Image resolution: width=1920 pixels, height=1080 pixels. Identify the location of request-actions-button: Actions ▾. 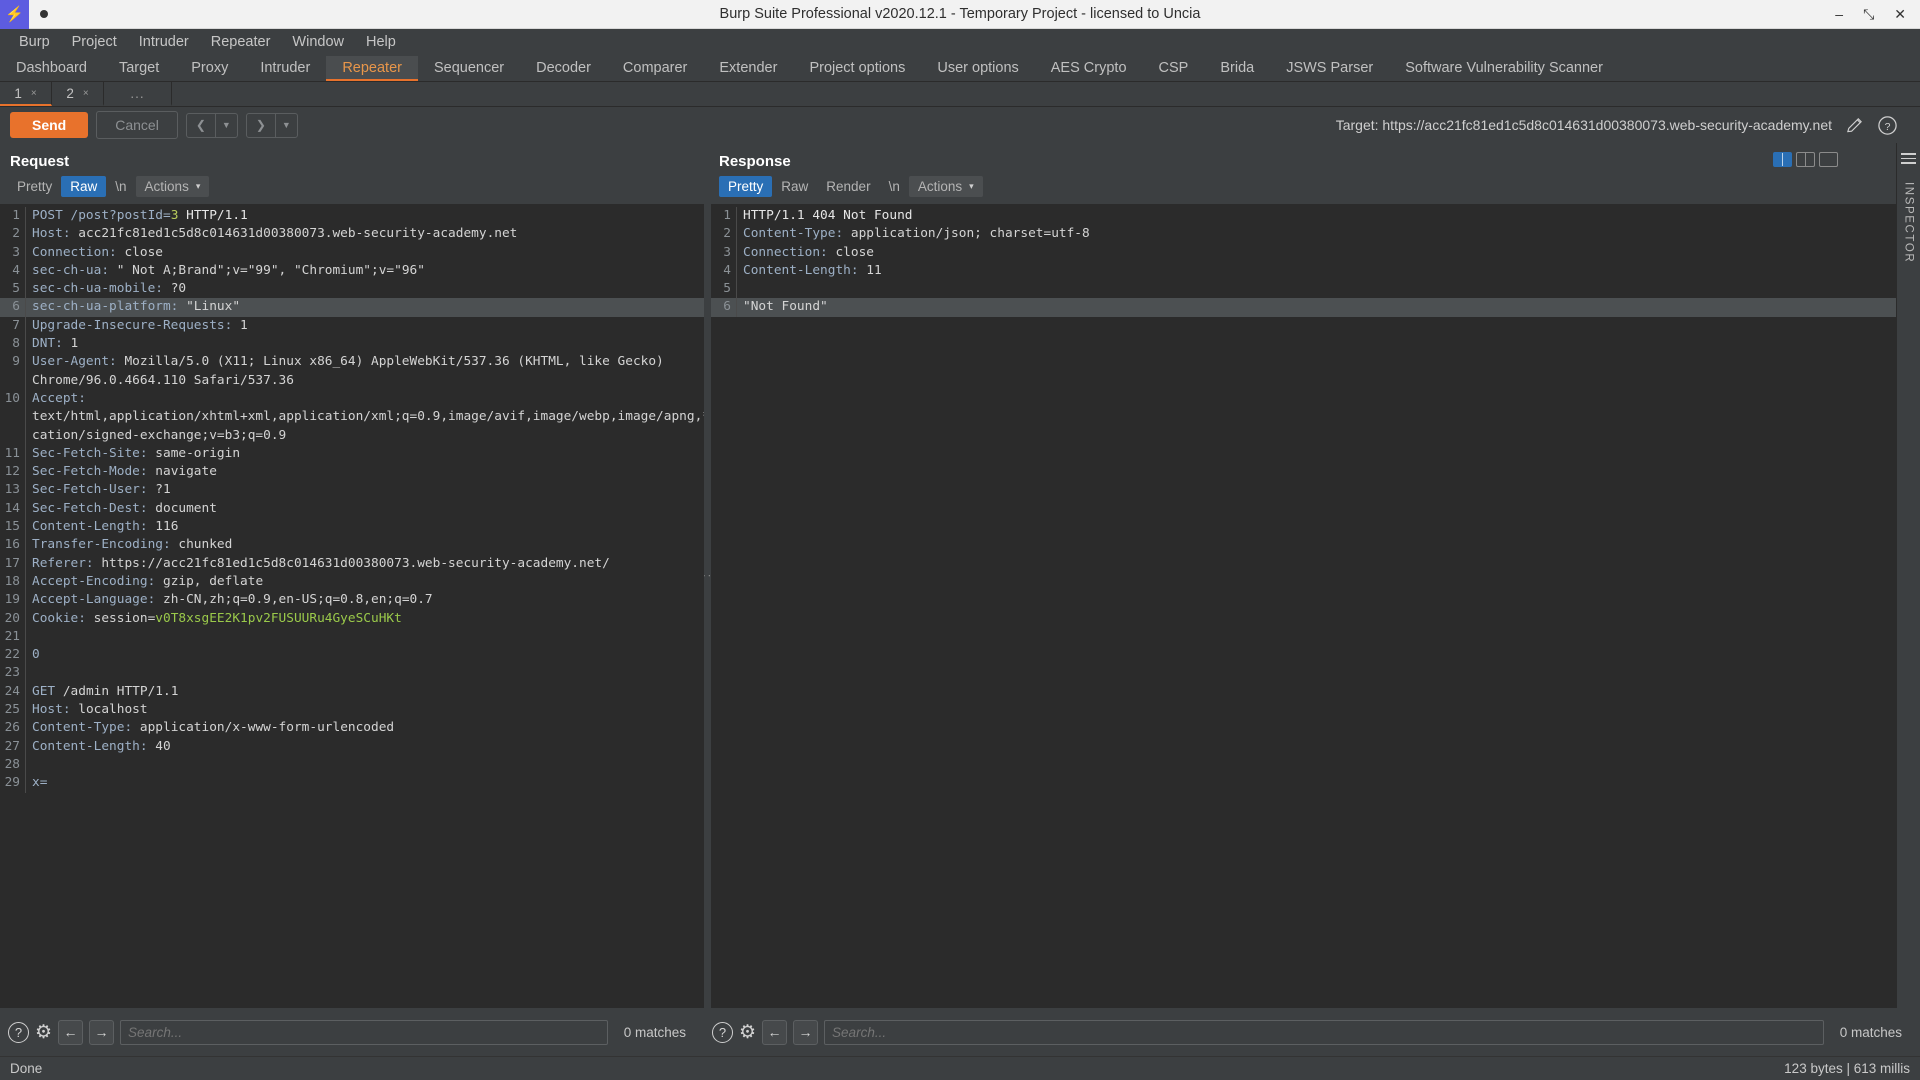
(172, 186).